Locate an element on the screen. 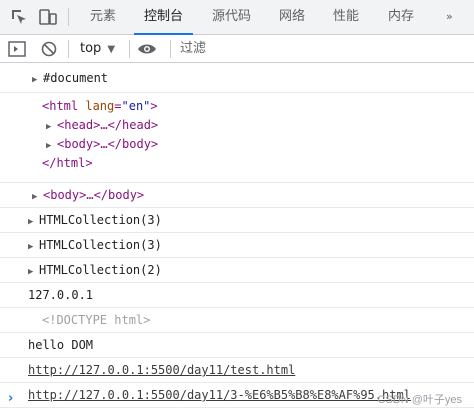 The width and height of the screenshot is (474, 411). head-node: ▶ <head>…</head> is located at coordinates (102, 125).